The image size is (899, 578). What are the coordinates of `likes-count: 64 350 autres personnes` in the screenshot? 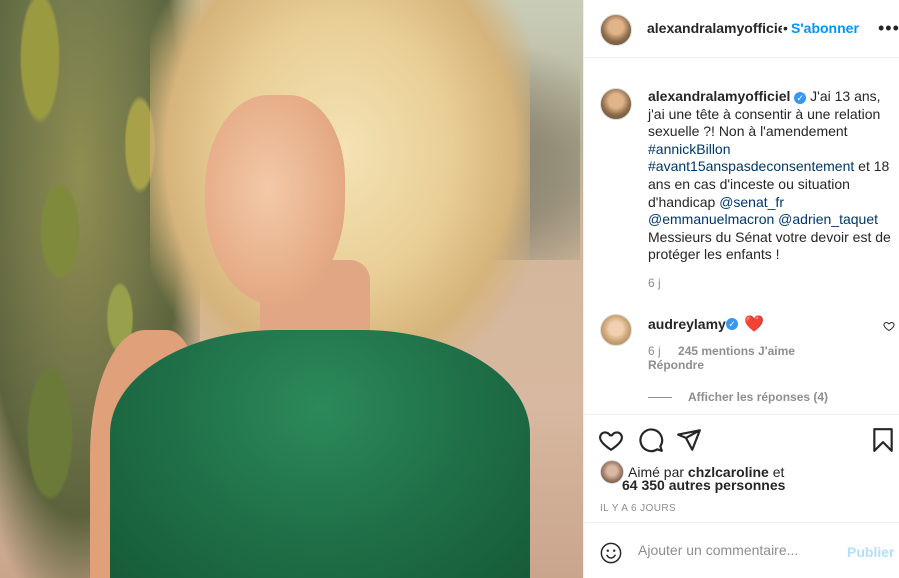 It's located at (703, 485).